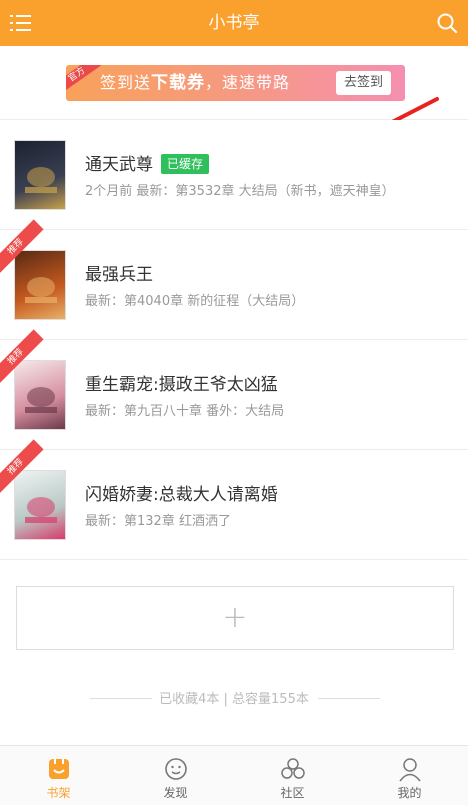  Describe the element at coordinates (178, 83) in the screenshot. I see `banner-text-bold: 下载券` at that location.